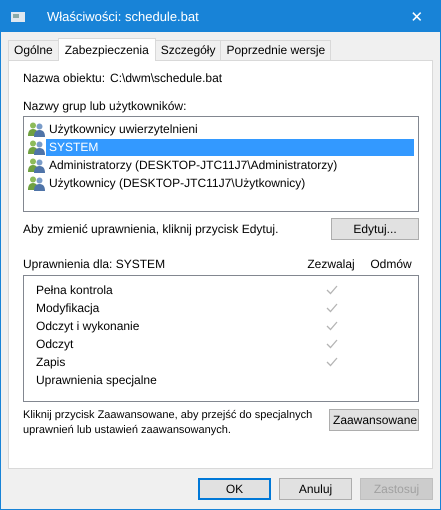 This screenshot has height=510, width=441. Describe the element at coordinates (123, 16) in the screenshot. I see `window-title: Właściwości: schedule.bat` at that location.